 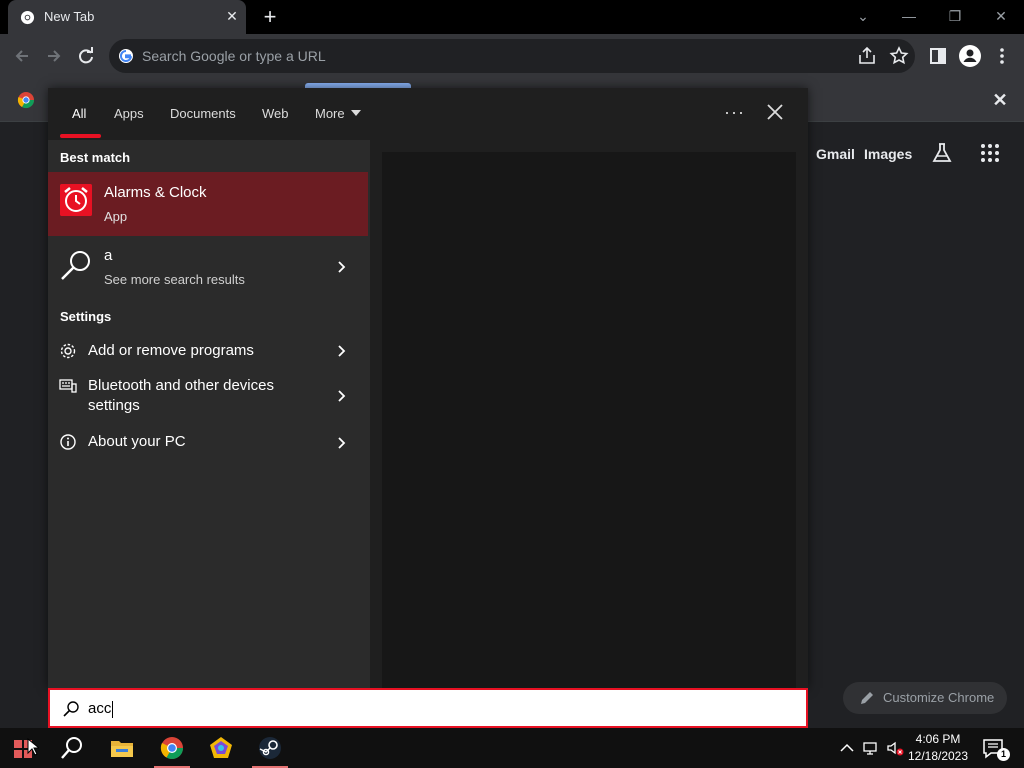 I want to click on settings-item-add-remove-programs: Add or remove programs, so click(x=209, y=351).